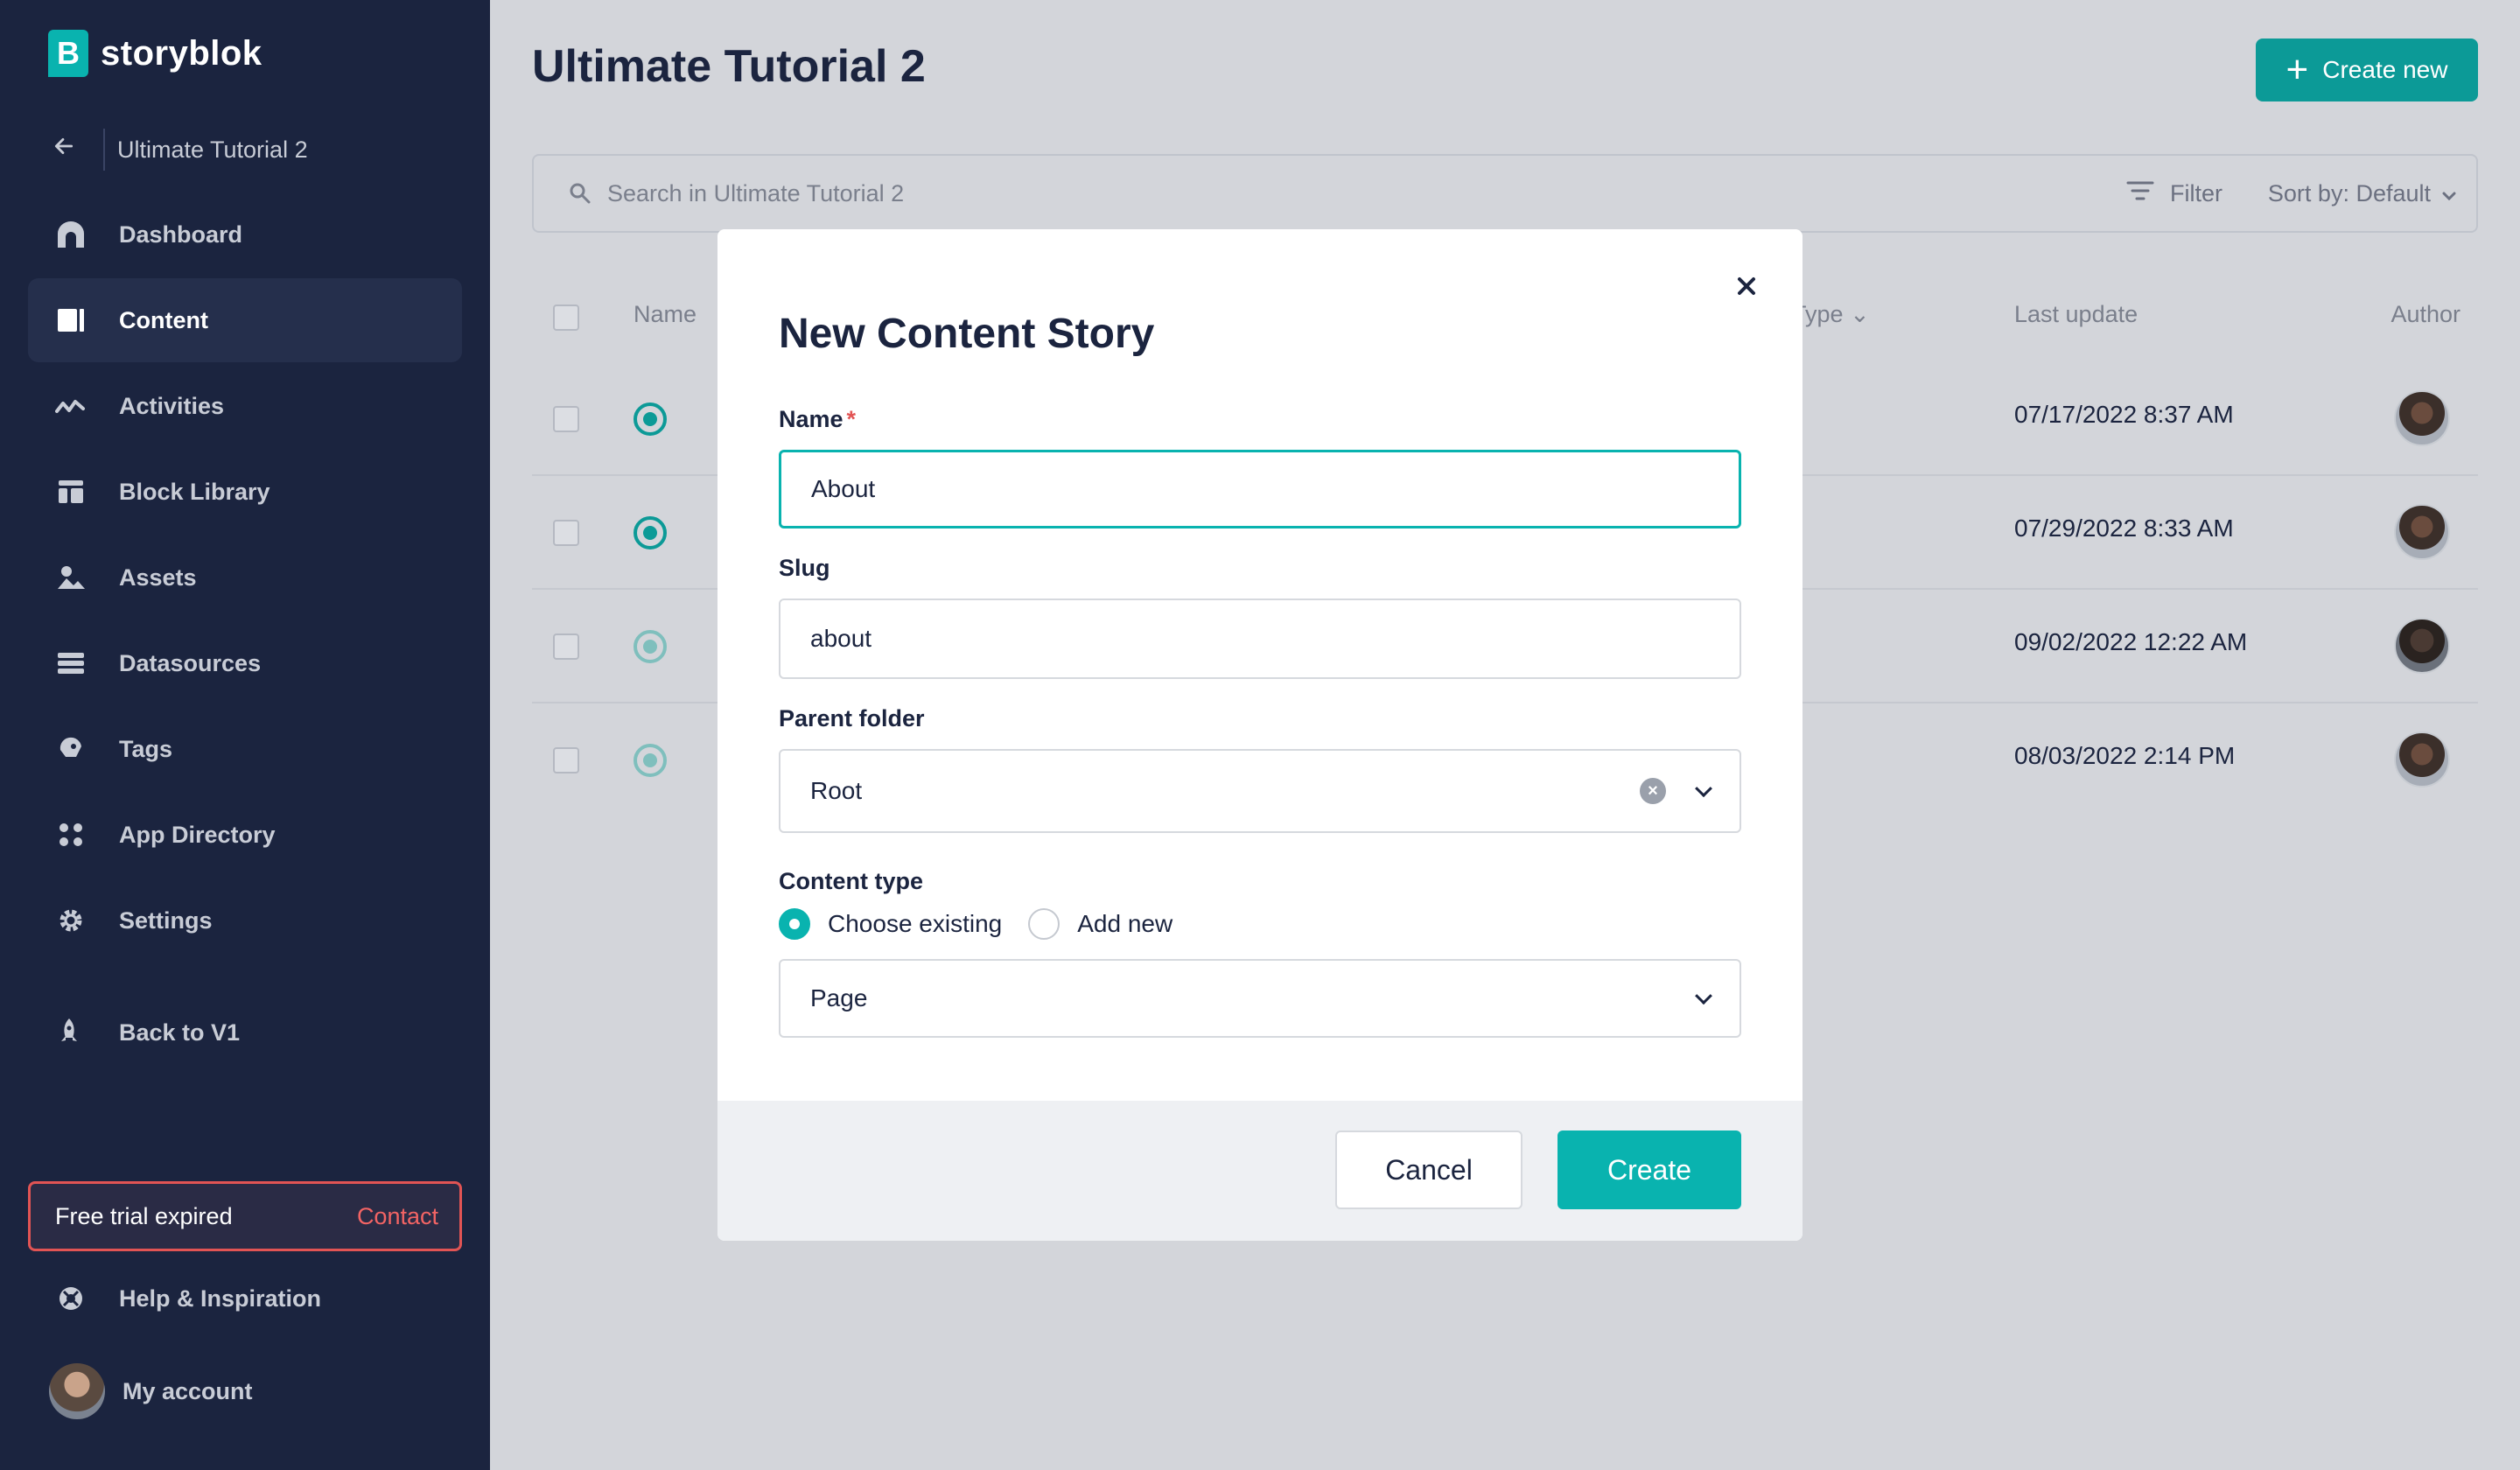  What do you see at coordinates (144, 1215) in the screenshot?
I see `trial-text: Free trial expired` at bounding box center [144, 1215].